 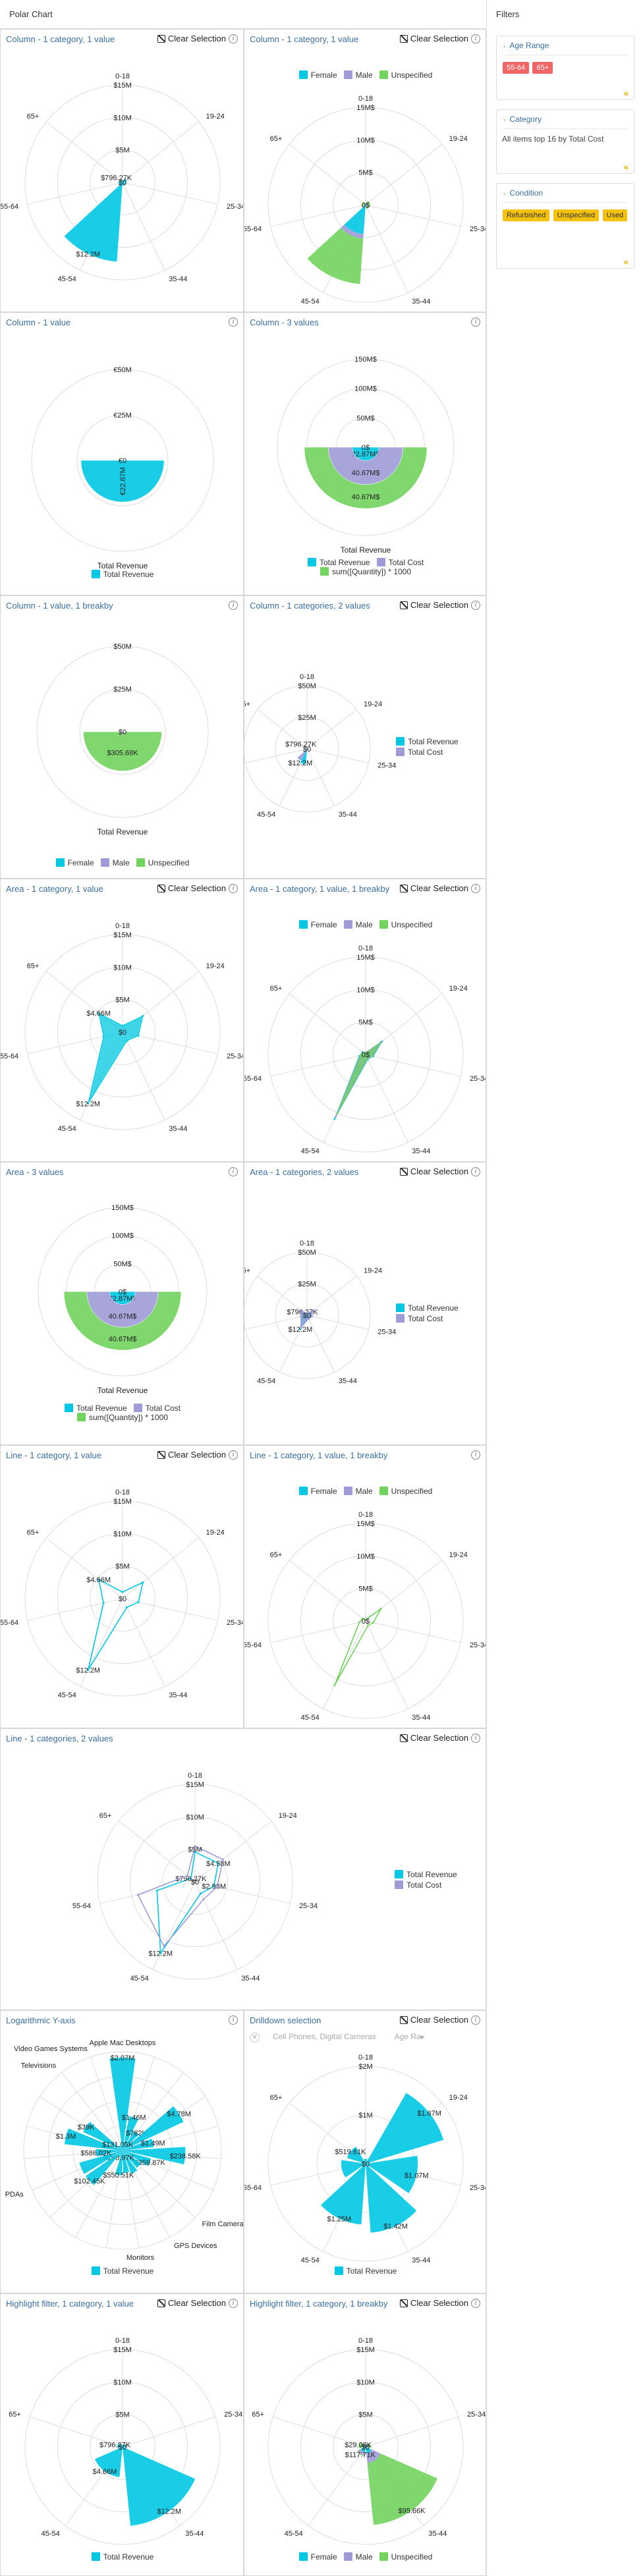 I want to click on polar-chart: $305.68K $50M $25M $0 Total Revenue, so click(x=122, y=739).